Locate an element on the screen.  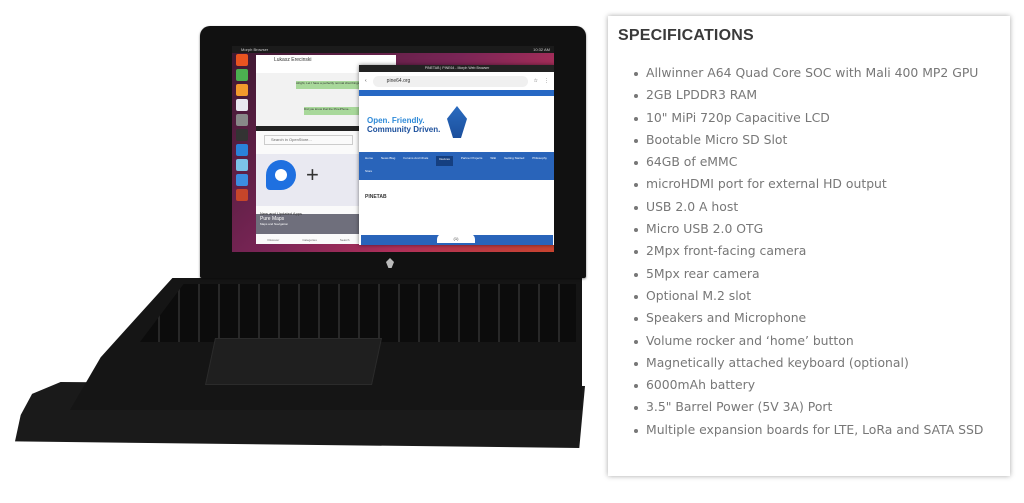
pine-cone-logo-icon is located at coordinates (457, 122).